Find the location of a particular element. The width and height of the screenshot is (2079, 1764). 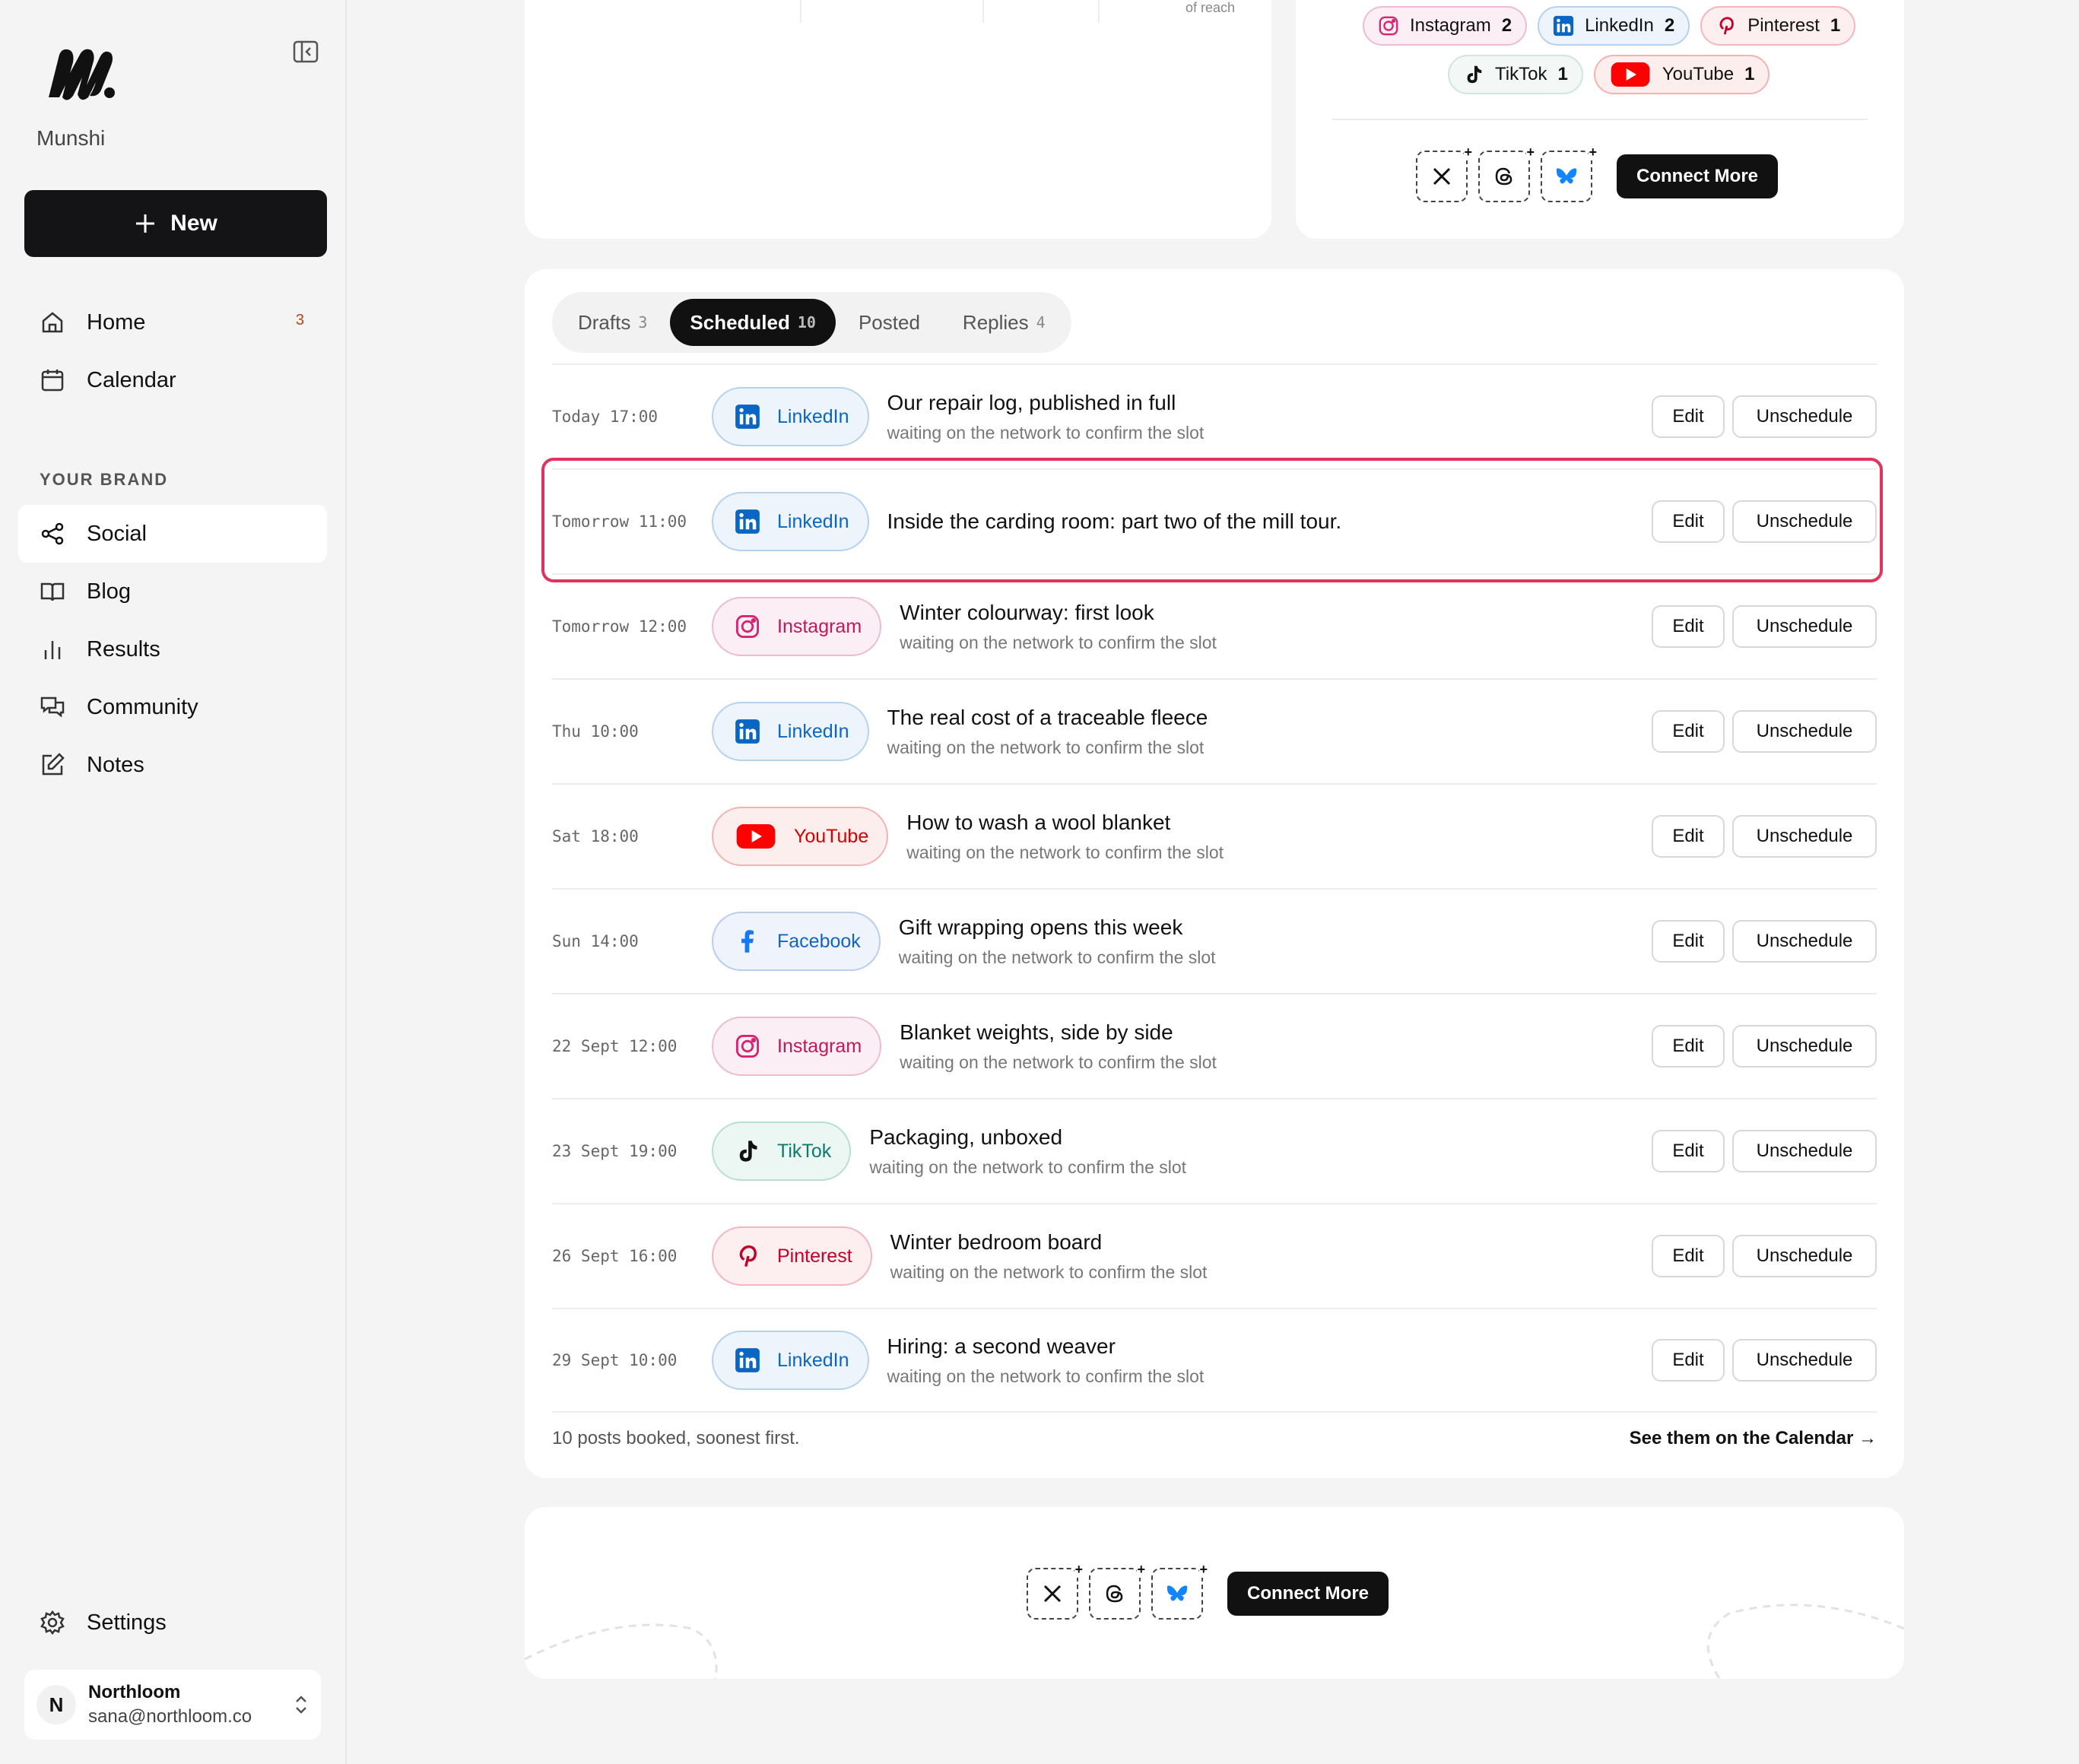

collapse-sidebar-icon is located at coordinates (305, 52).